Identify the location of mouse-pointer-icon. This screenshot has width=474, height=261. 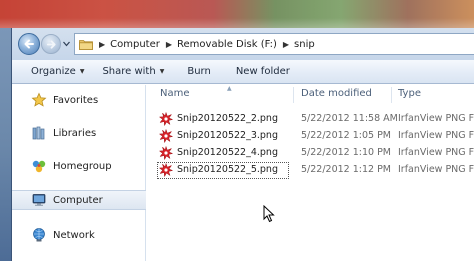
(269, 214).